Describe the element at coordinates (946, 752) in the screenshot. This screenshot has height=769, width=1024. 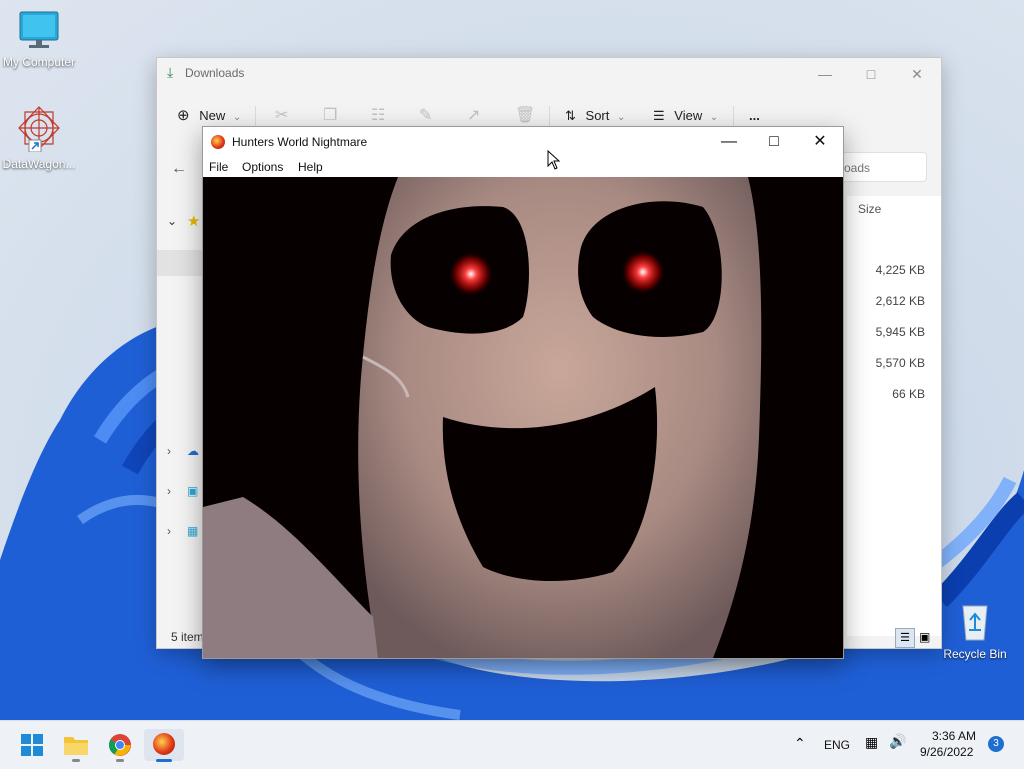
I see `clock-date: 9/26/2022` at that location.